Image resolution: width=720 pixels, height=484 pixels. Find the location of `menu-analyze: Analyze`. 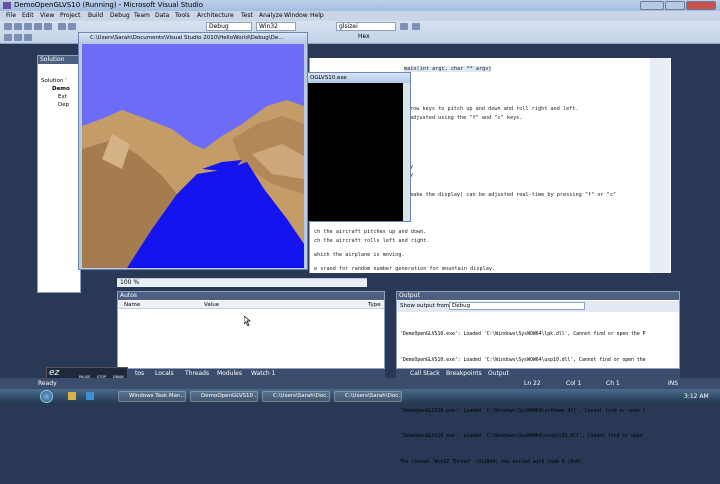

menu-analyze: Analyze is located at coordinates (271, 15).